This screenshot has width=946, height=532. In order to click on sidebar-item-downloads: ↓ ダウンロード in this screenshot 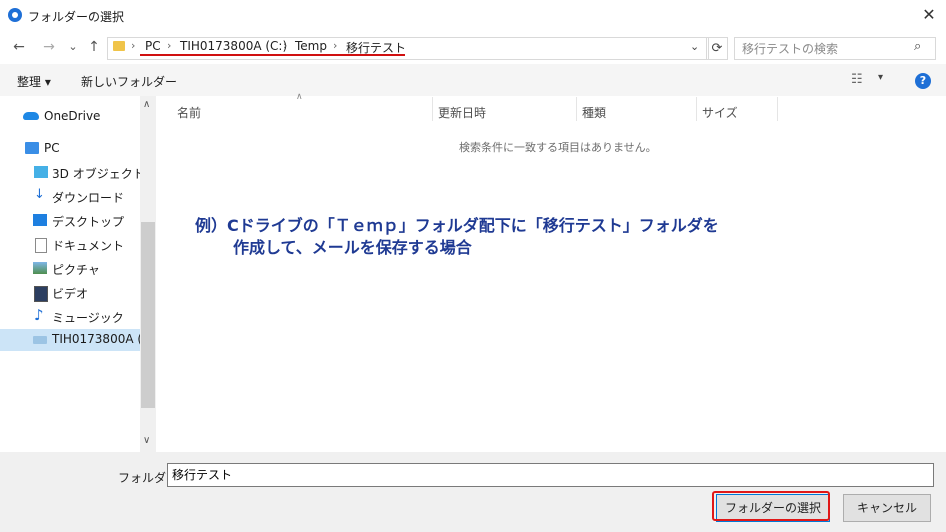, I will do `click(70, 197)`.